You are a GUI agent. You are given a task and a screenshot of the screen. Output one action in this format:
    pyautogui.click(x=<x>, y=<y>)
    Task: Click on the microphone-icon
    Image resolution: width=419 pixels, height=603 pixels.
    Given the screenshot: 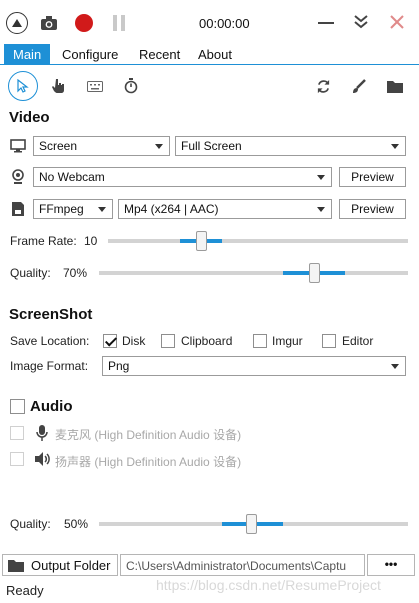 What is the action you would take?
    pyautogui.click(x=42, y=433)
    